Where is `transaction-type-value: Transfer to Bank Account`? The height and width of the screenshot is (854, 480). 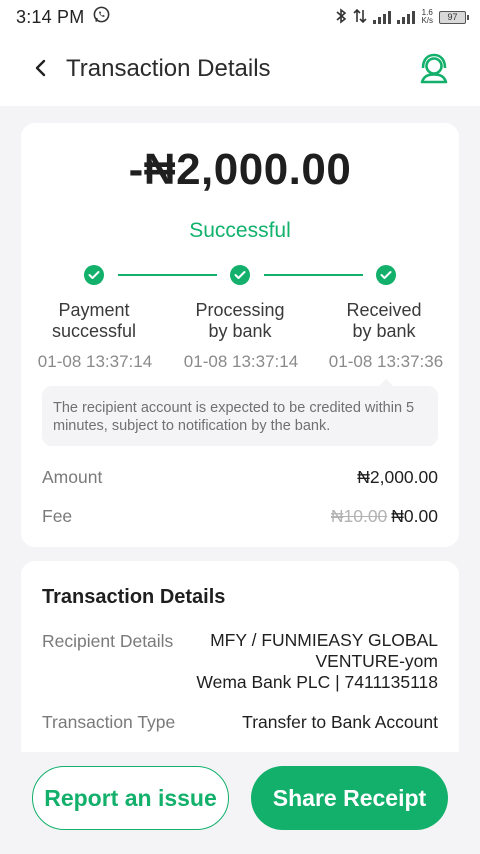
transaction-type-value: Transfer to Bank Account is located at coordinates (340, 722).